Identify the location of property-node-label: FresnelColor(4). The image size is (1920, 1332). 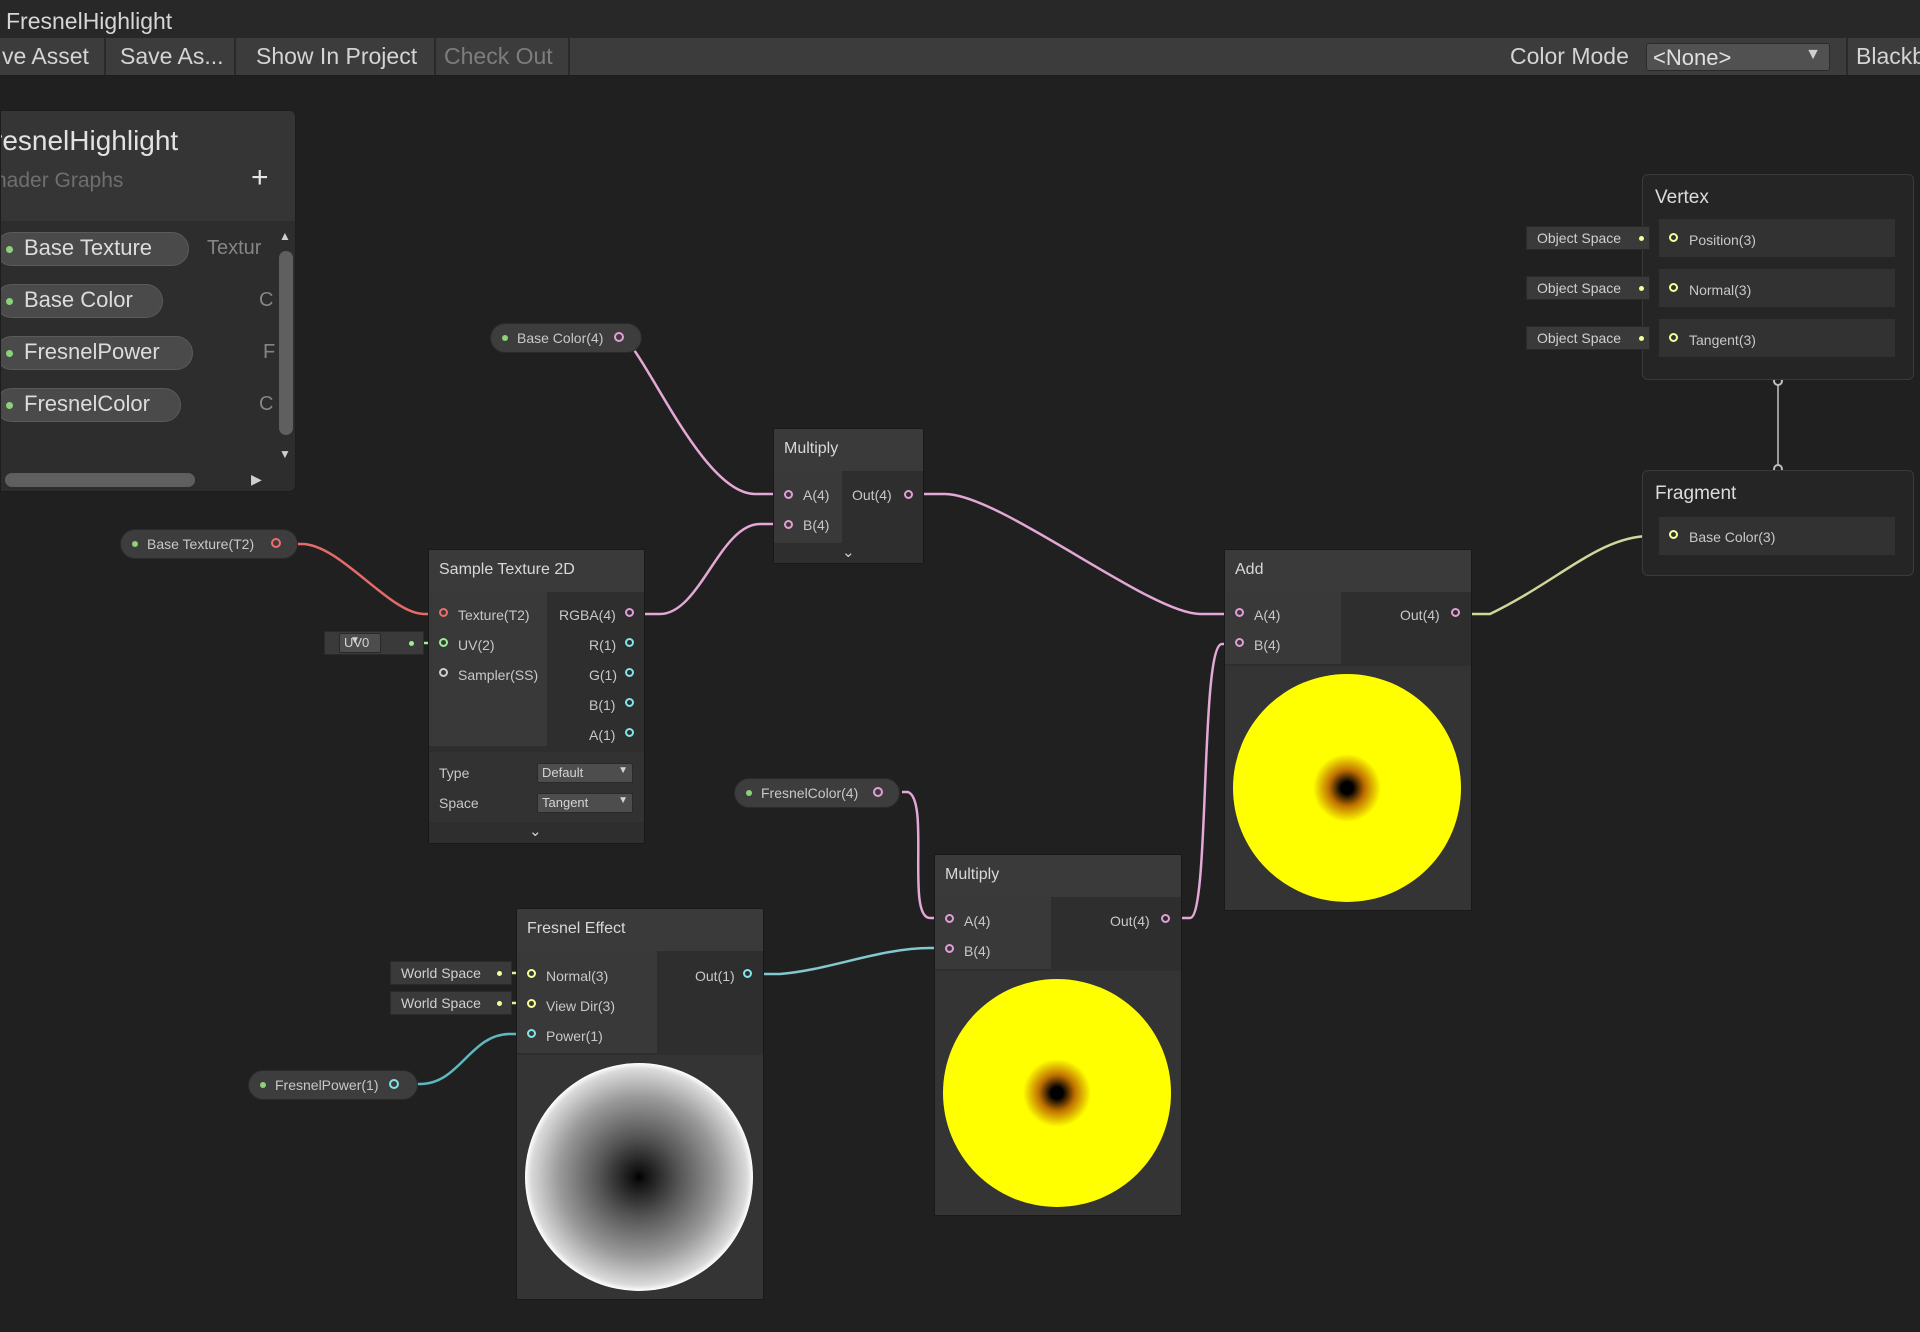
(810, 793).